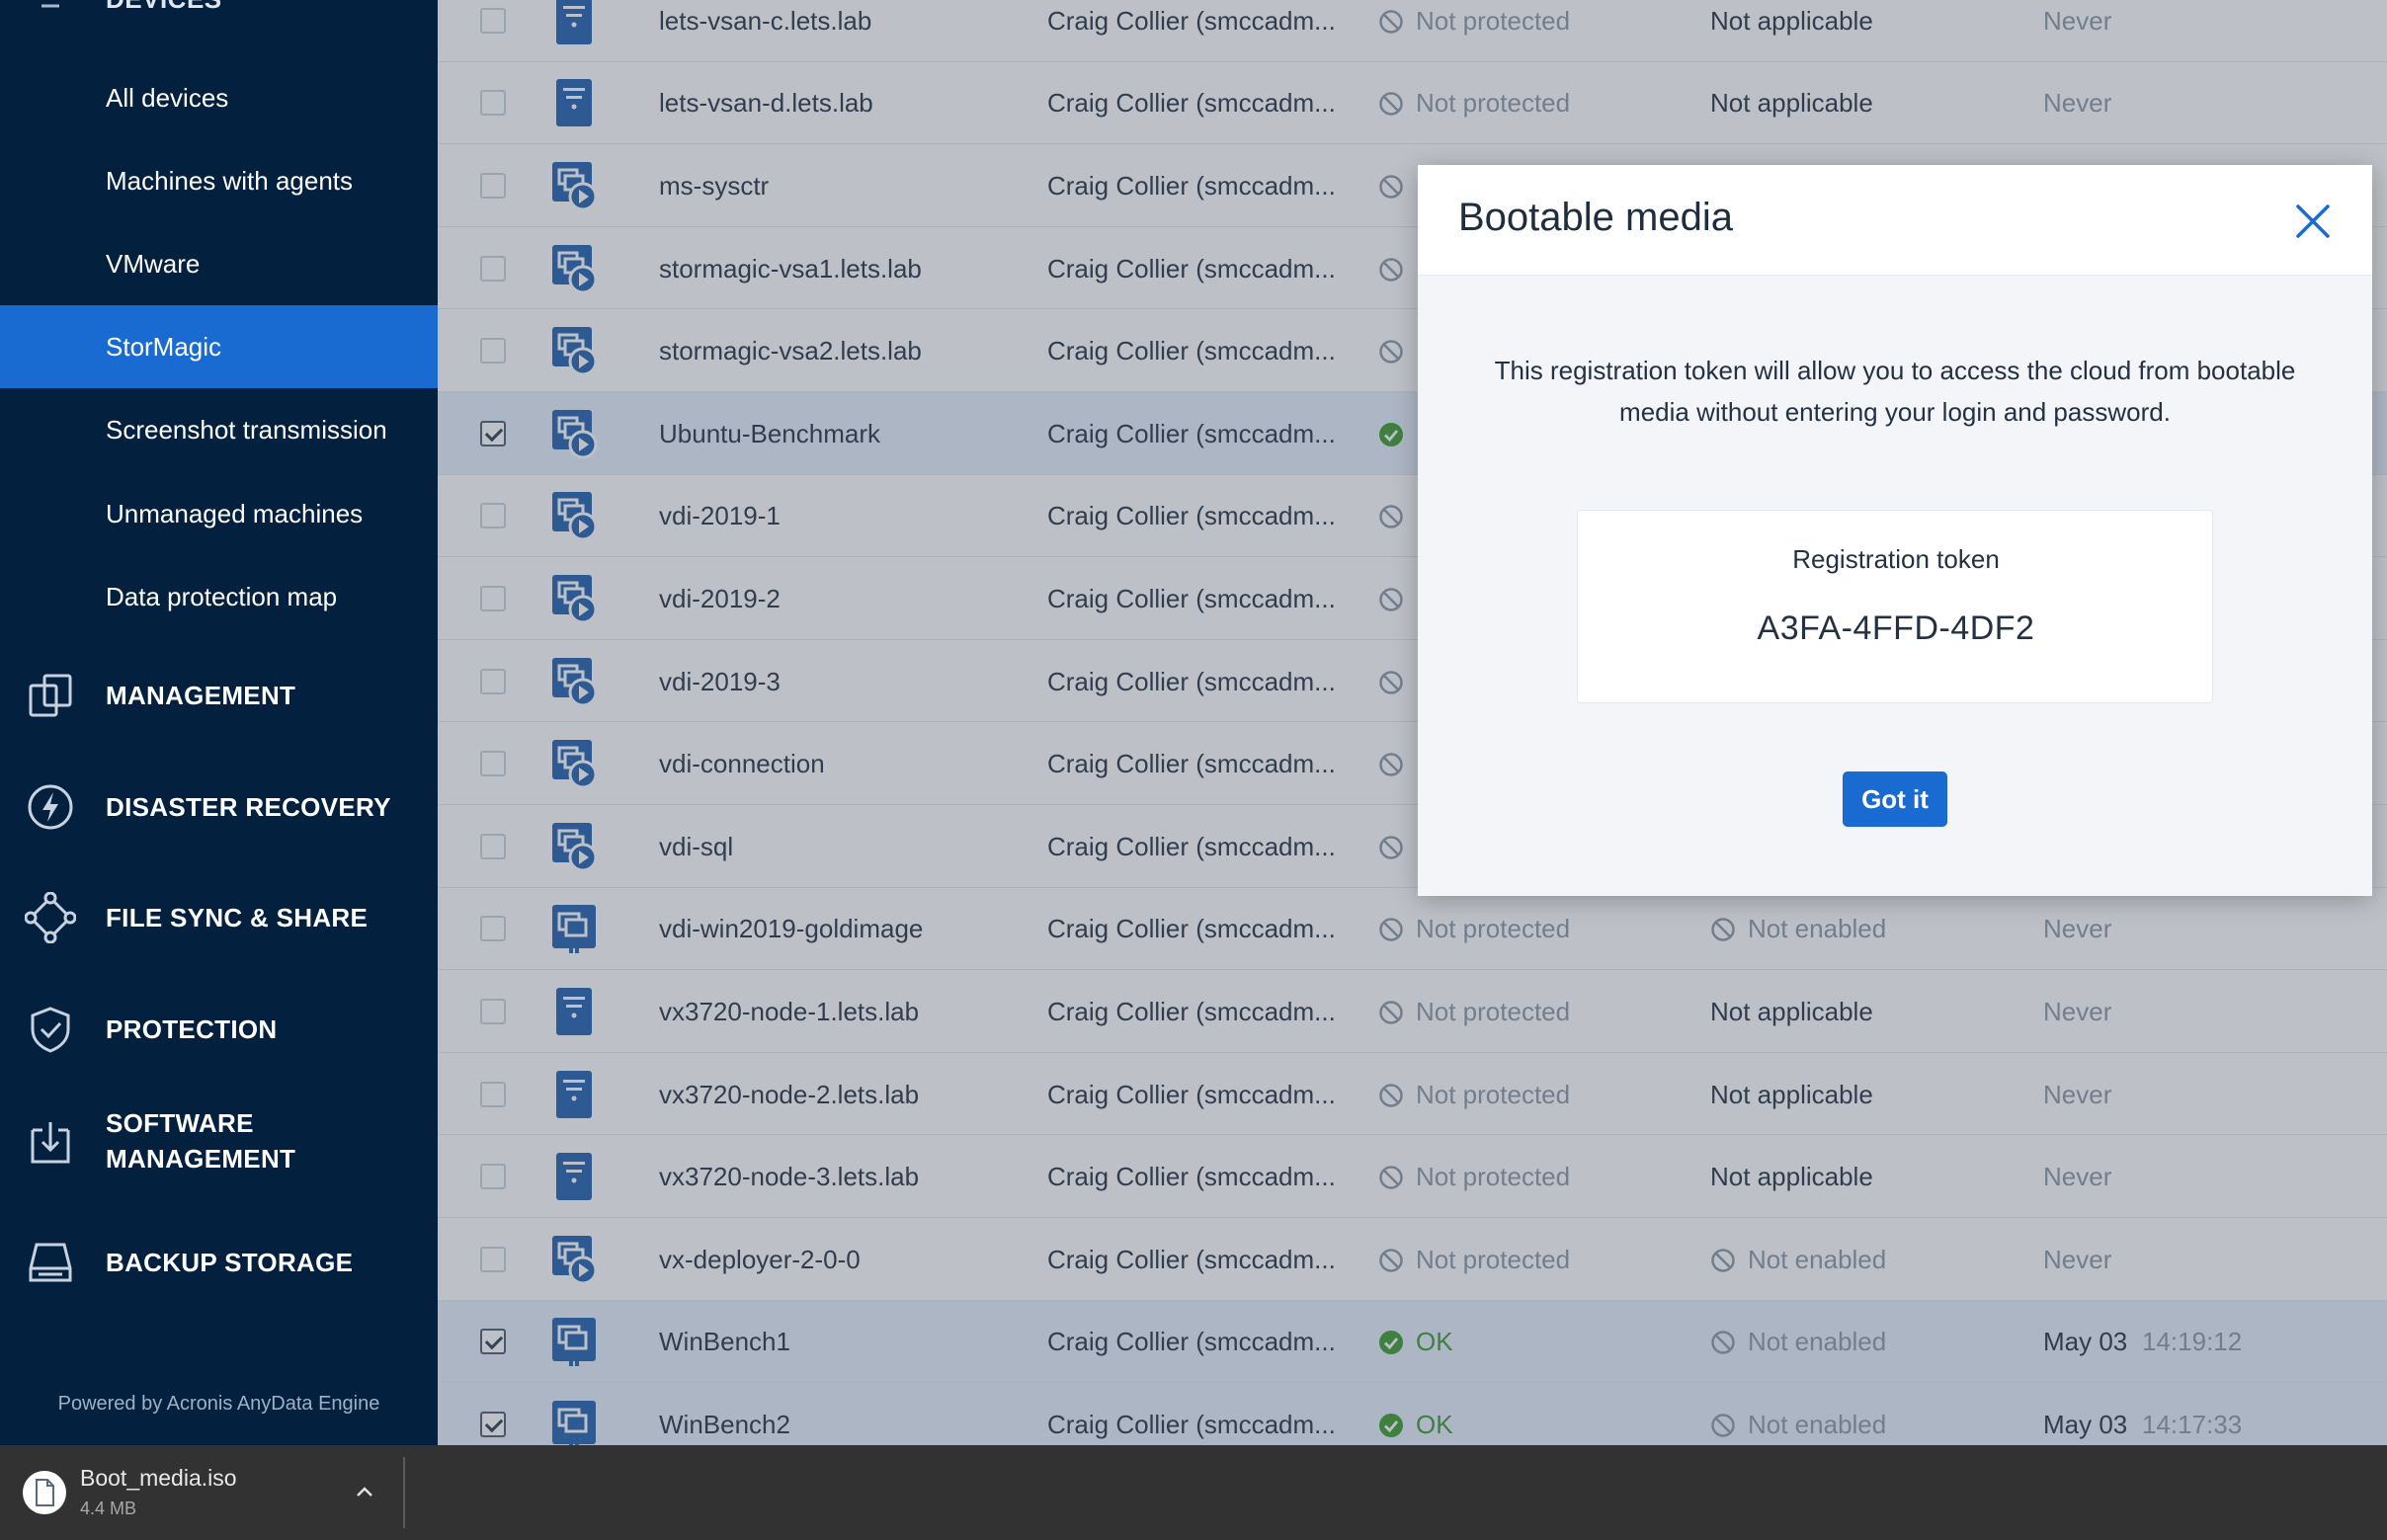 This screenshot has width=2387, height=1540. Describe the element at coordinates (364, 1491) in the screenshot. I see `chevron-up-icon` at that location.